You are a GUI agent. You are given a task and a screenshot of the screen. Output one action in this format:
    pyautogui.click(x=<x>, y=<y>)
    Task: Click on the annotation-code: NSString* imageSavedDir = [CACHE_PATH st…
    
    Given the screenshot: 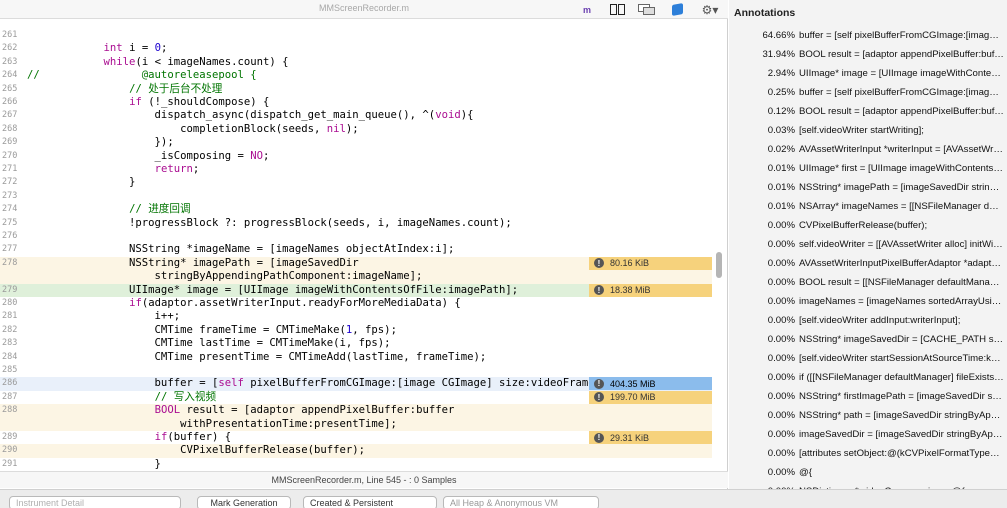 What is the action you would take?
    pyautogui.click(x=901, y=339)
    